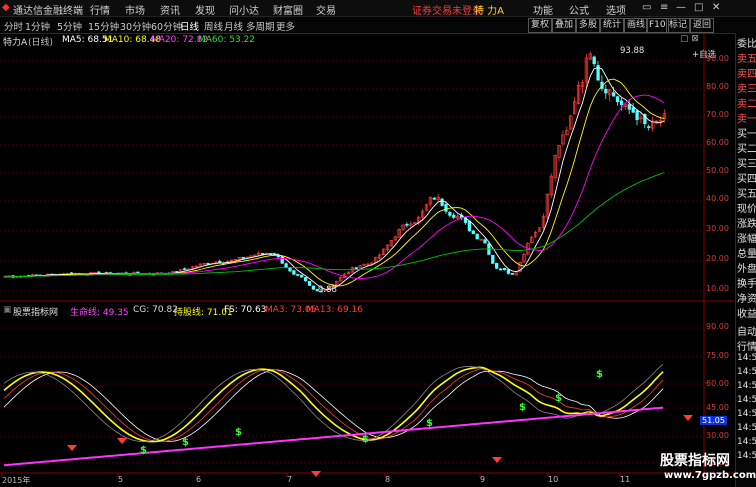  What do you see at coordinates (746, 119) in the screenshot?
I see `quote-field: 卖一` at bounding box center [746, 119].